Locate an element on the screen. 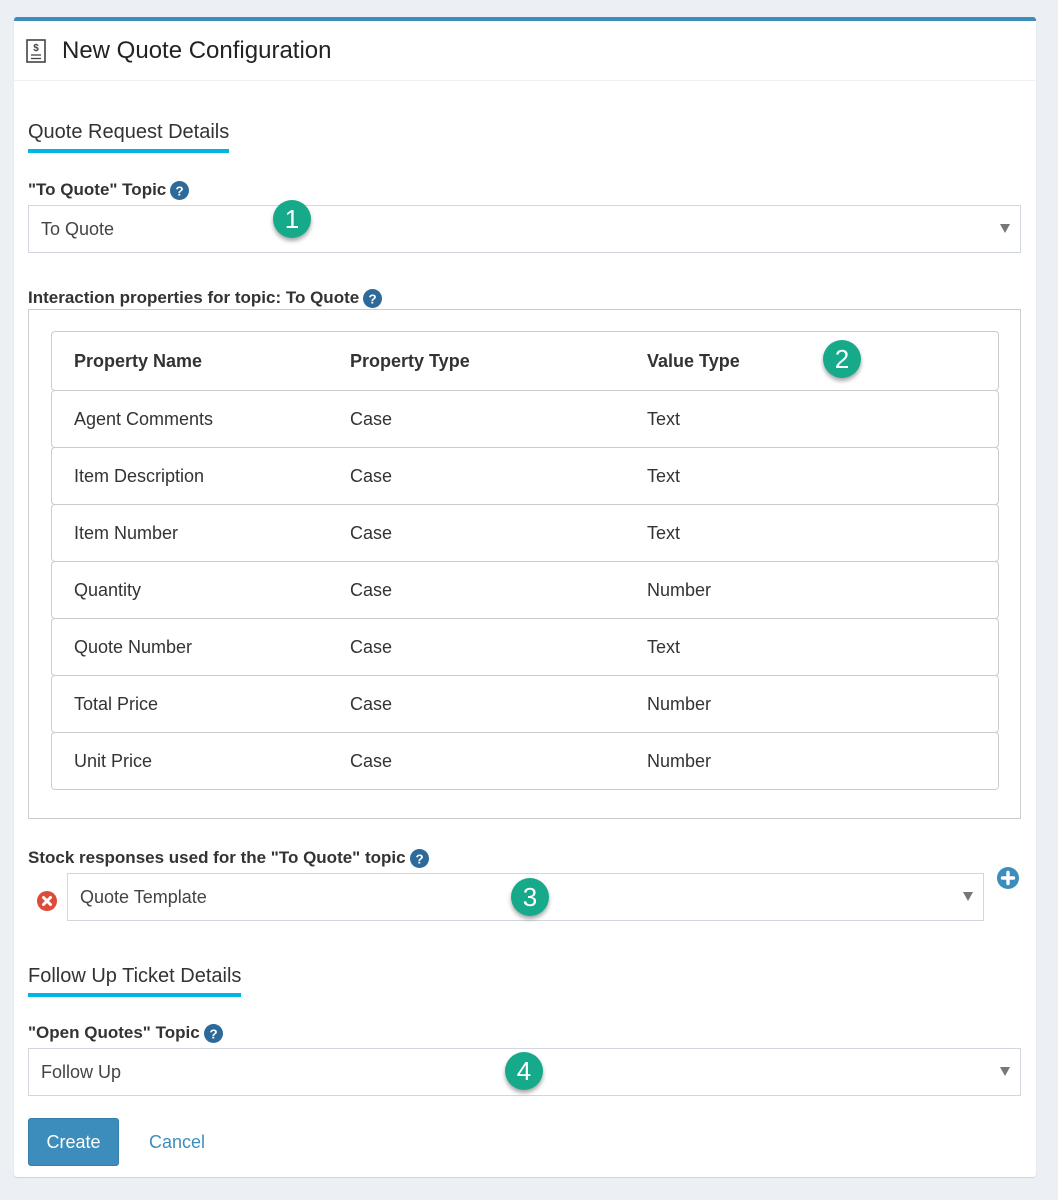 The height and width of the screenshot is (1200, 1058). to-quote-topic-select: To Quote is located at coordinates (524, 229).